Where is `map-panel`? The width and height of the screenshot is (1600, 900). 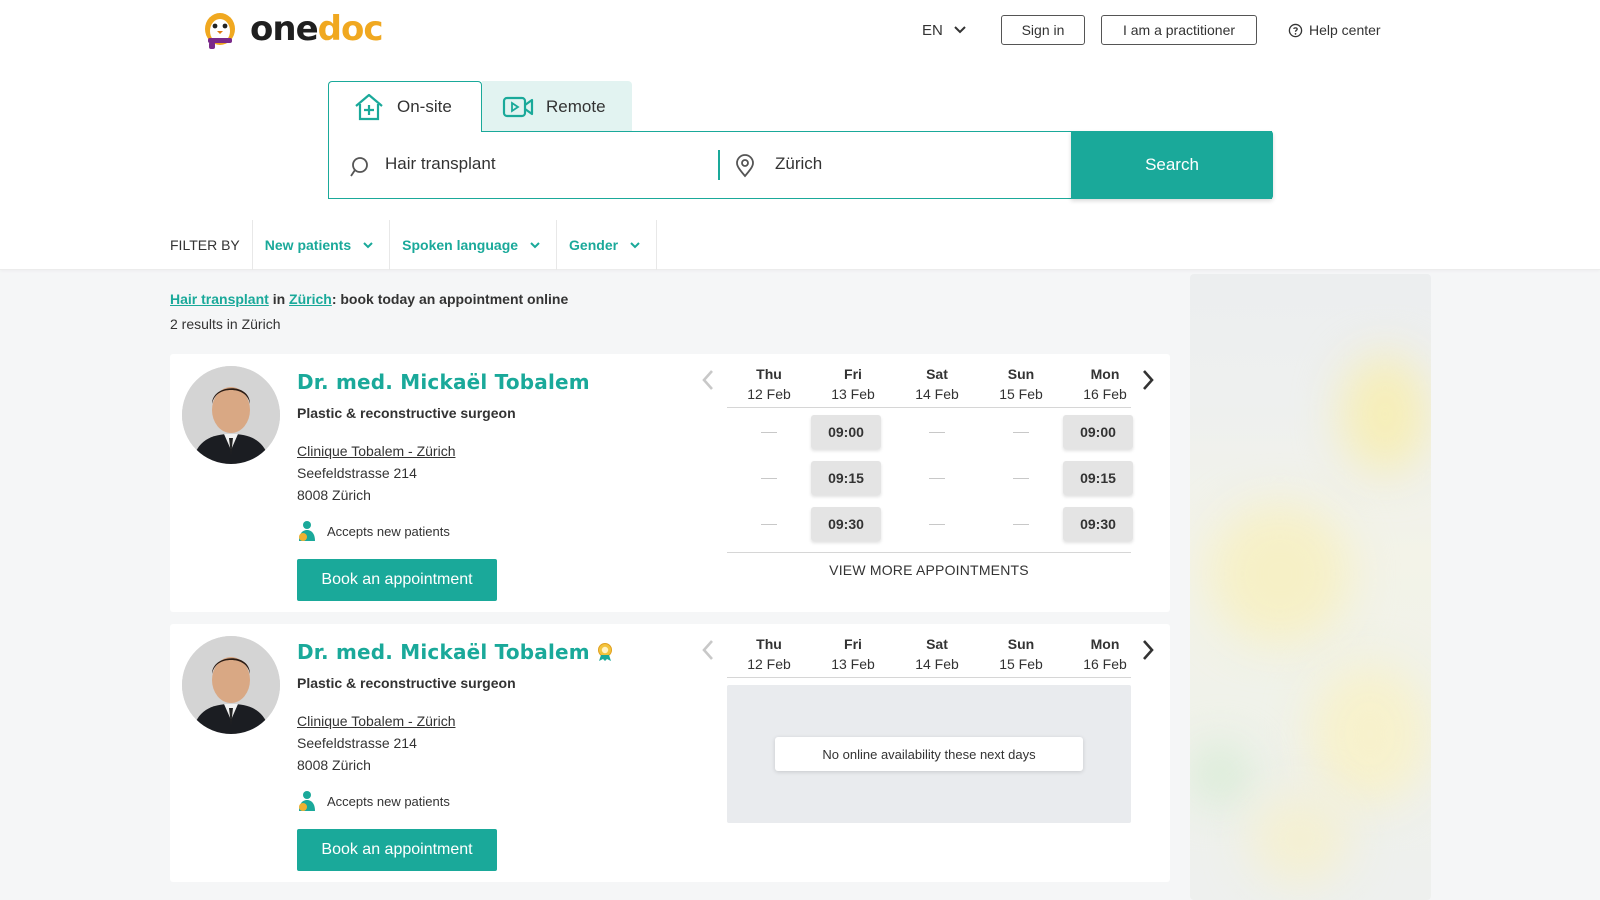
map-panel is located at coordinates (1310, 587).